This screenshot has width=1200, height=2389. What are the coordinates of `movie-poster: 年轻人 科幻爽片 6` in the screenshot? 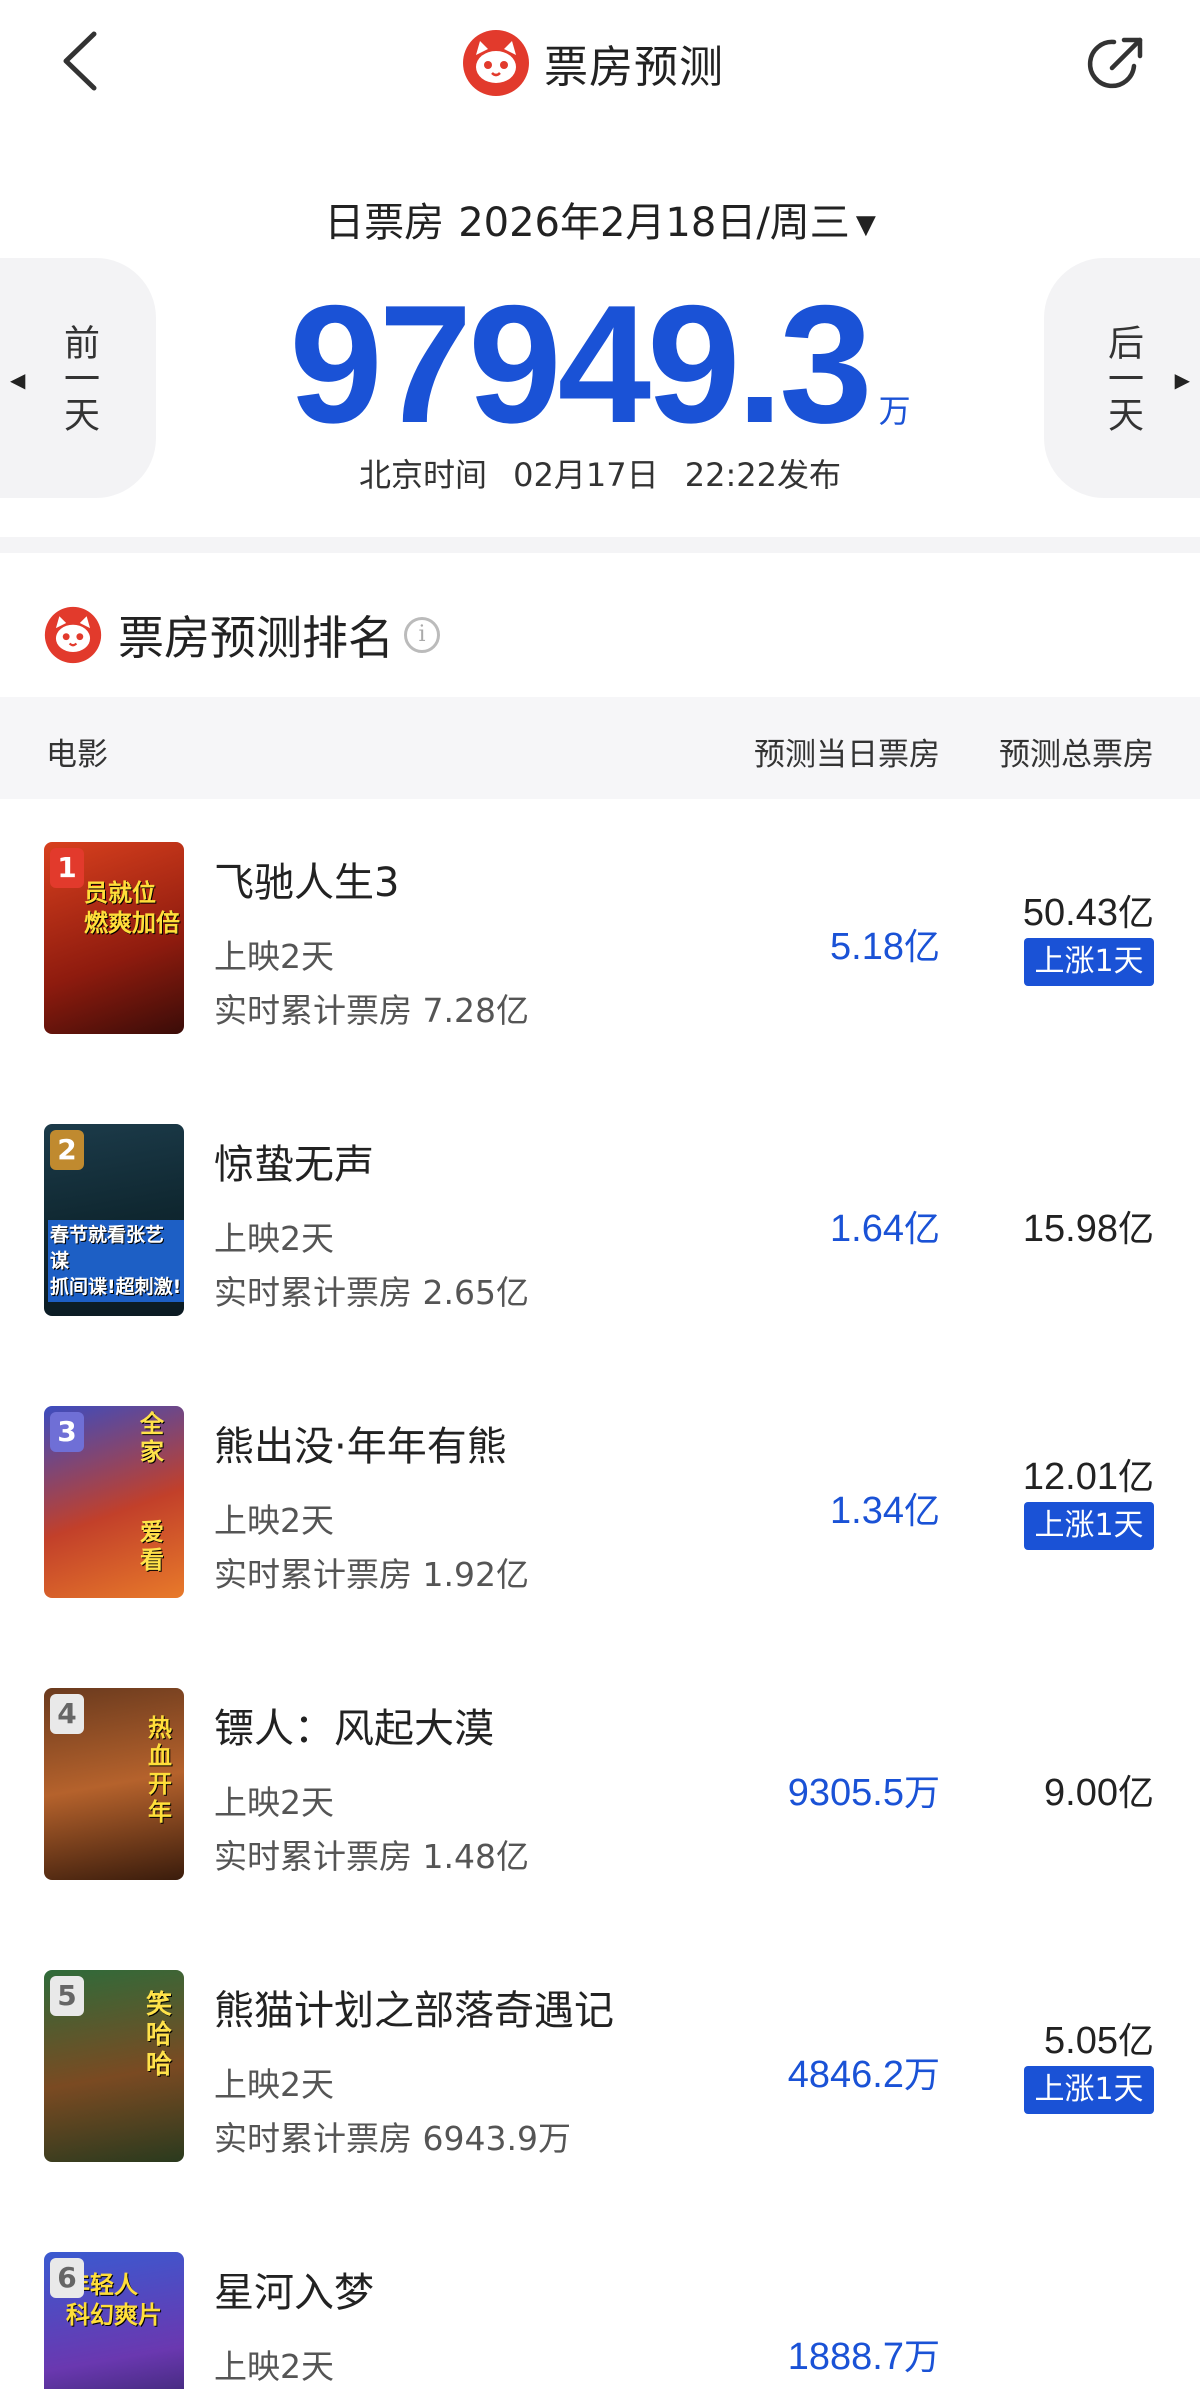 It's located at (114, 2320).